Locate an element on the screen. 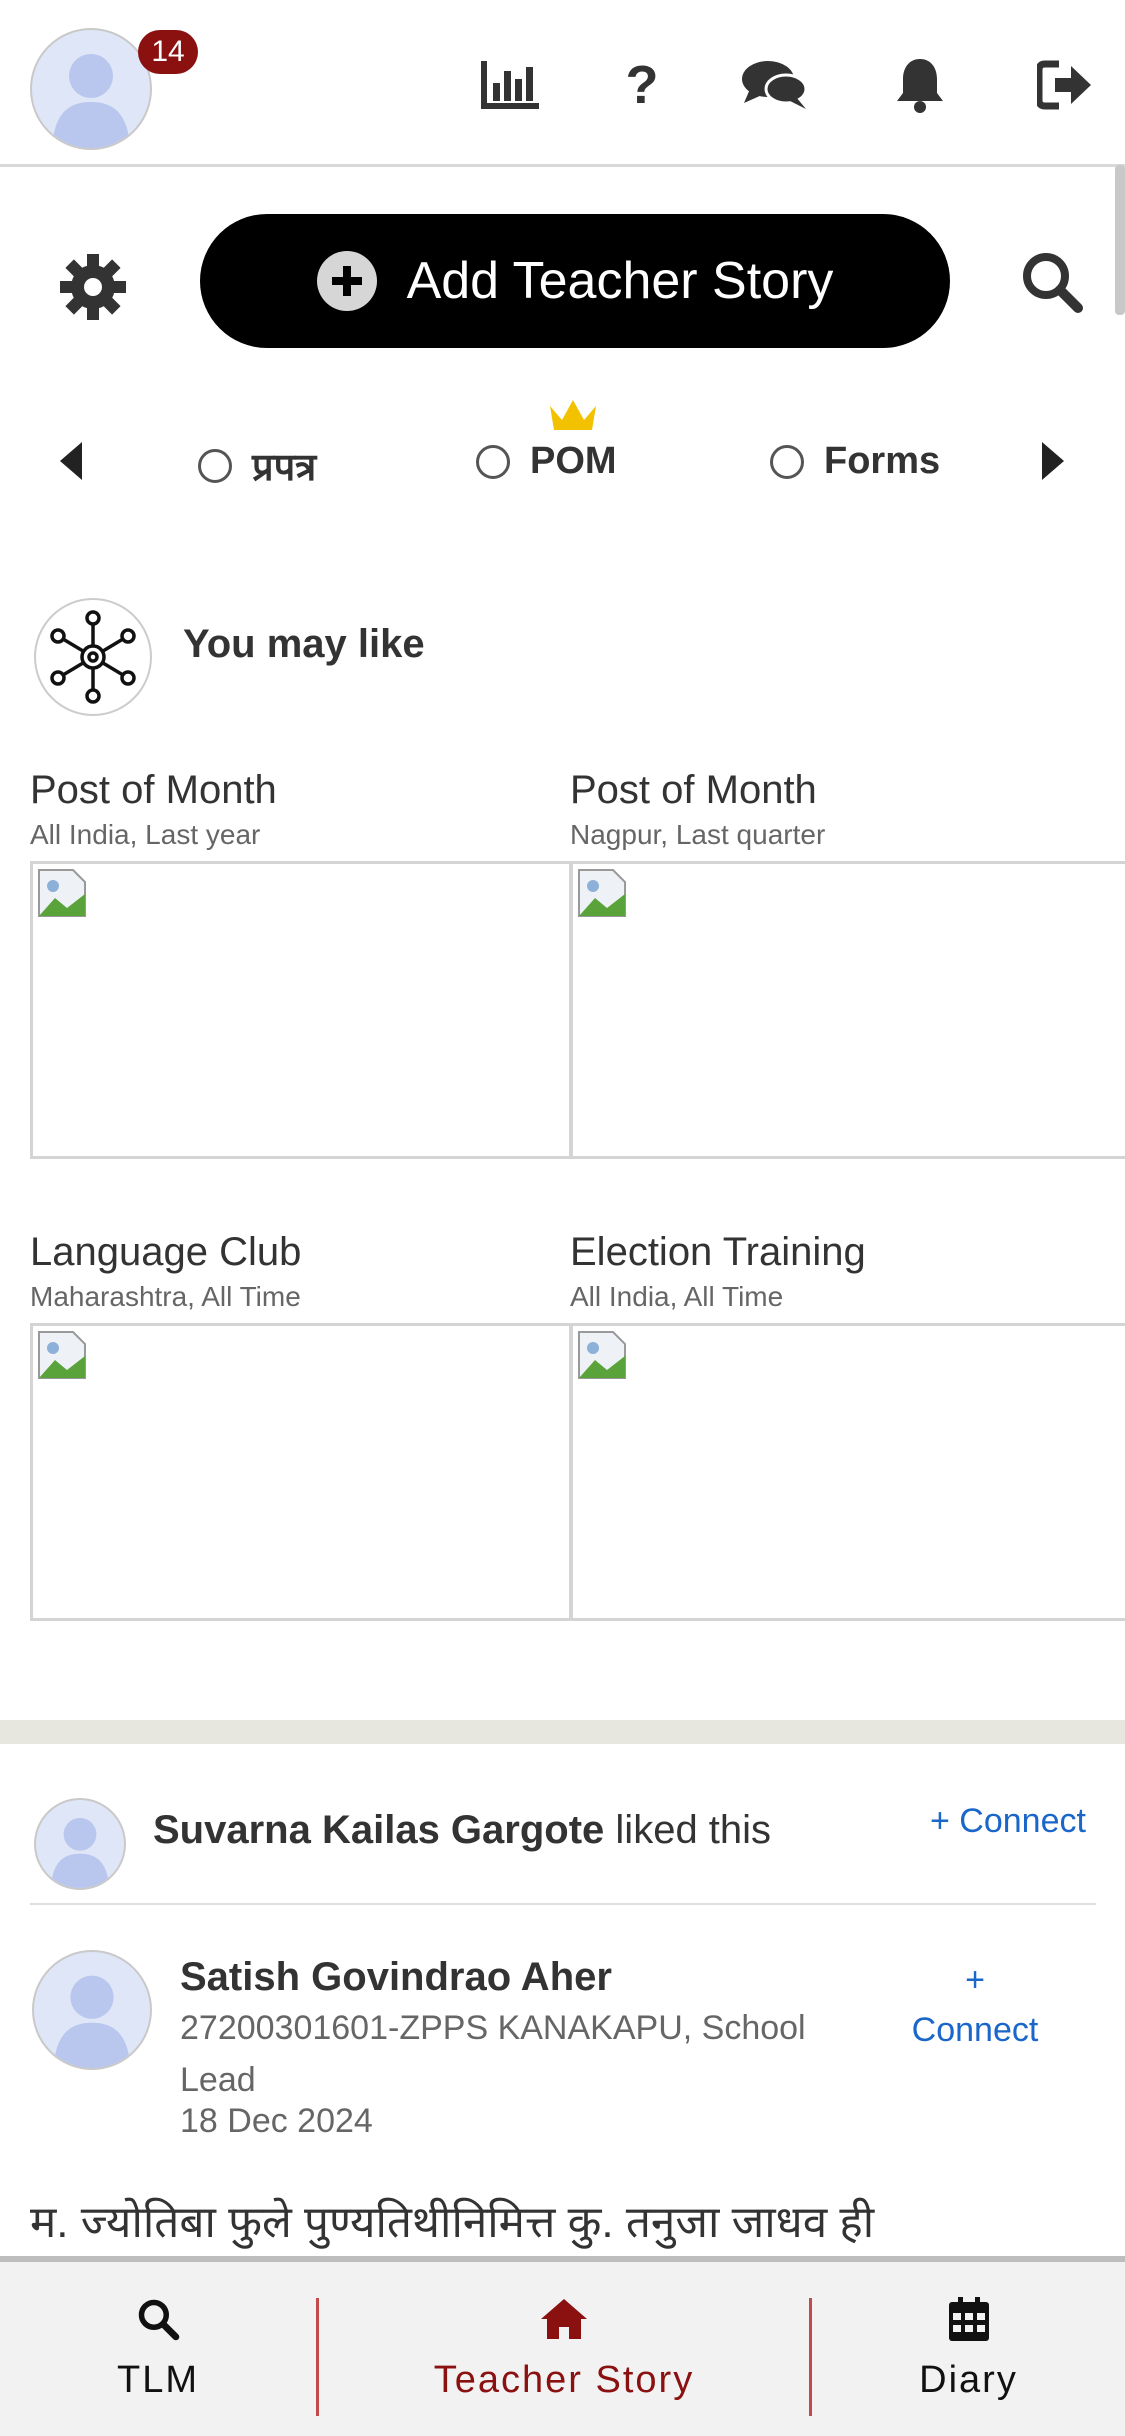 This screenshot has width=1125, height=2436. school-line: 27200301601-ZPPS KANAKAPU, School is located at coordinates (493, 2028).